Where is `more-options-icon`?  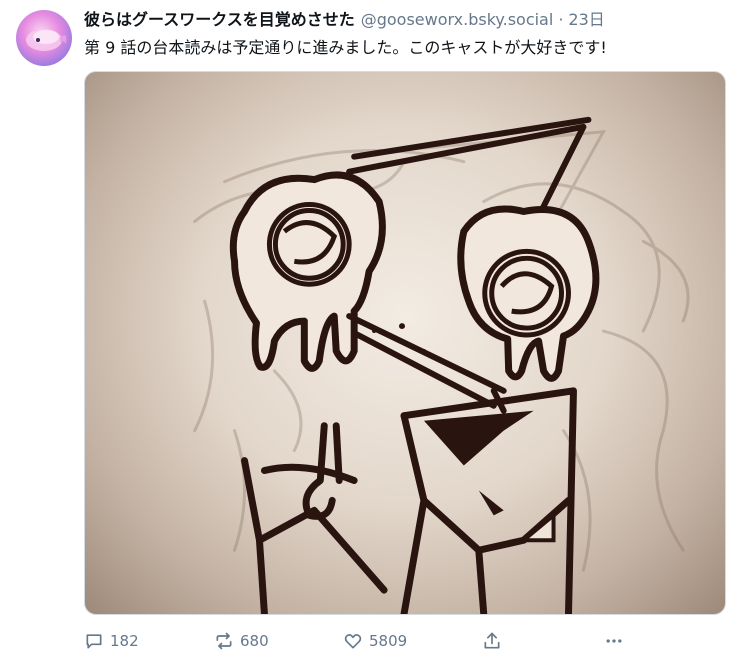 more-options-icon is located at coordinates (614, 641).